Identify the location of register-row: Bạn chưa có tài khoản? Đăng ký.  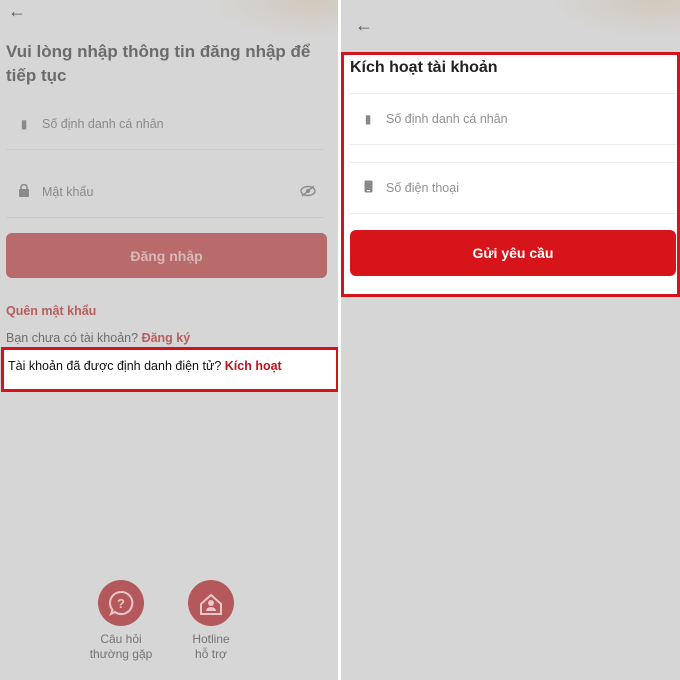
(98, 338).